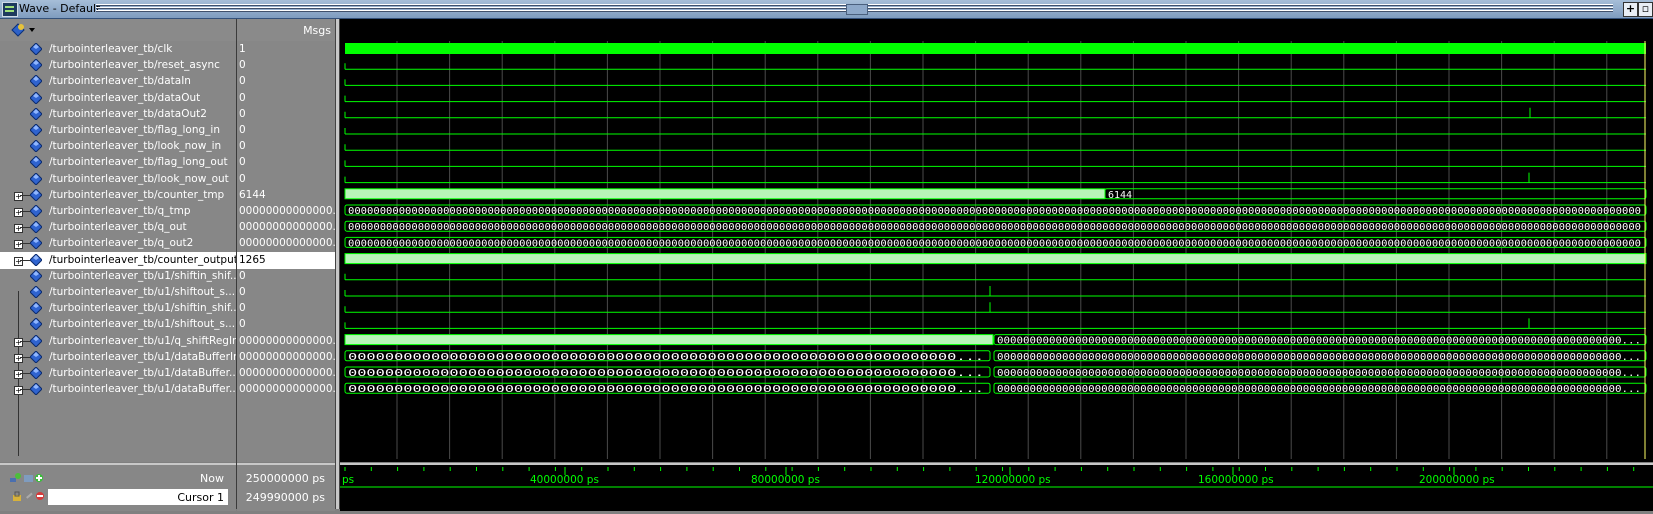 The width and height of the screenshot is (1653, 514). I want to click on bus-value-label: 6144, so click(1120, 195).